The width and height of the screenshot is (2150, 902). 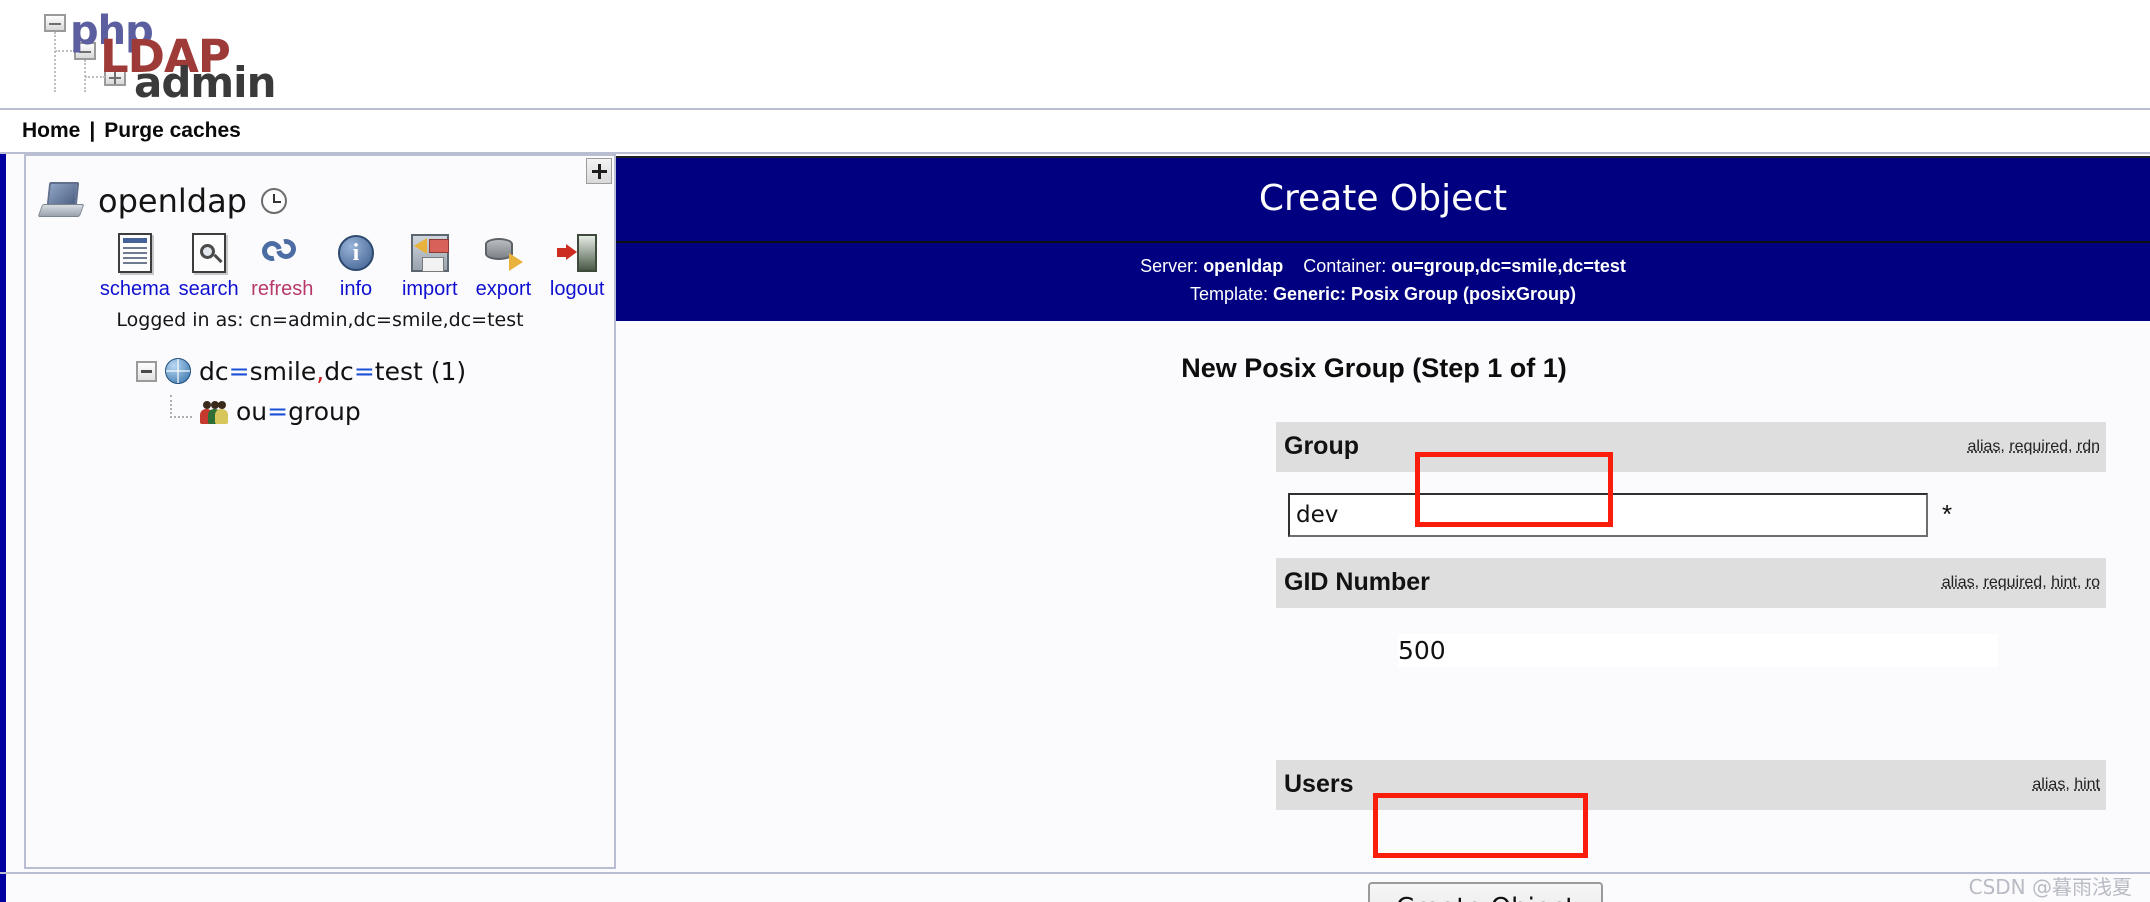 What do you see at coordinates (1319, 784) in the screenshot?
I see `attribute-name-users: Users` at bounding box center [1319, 784].